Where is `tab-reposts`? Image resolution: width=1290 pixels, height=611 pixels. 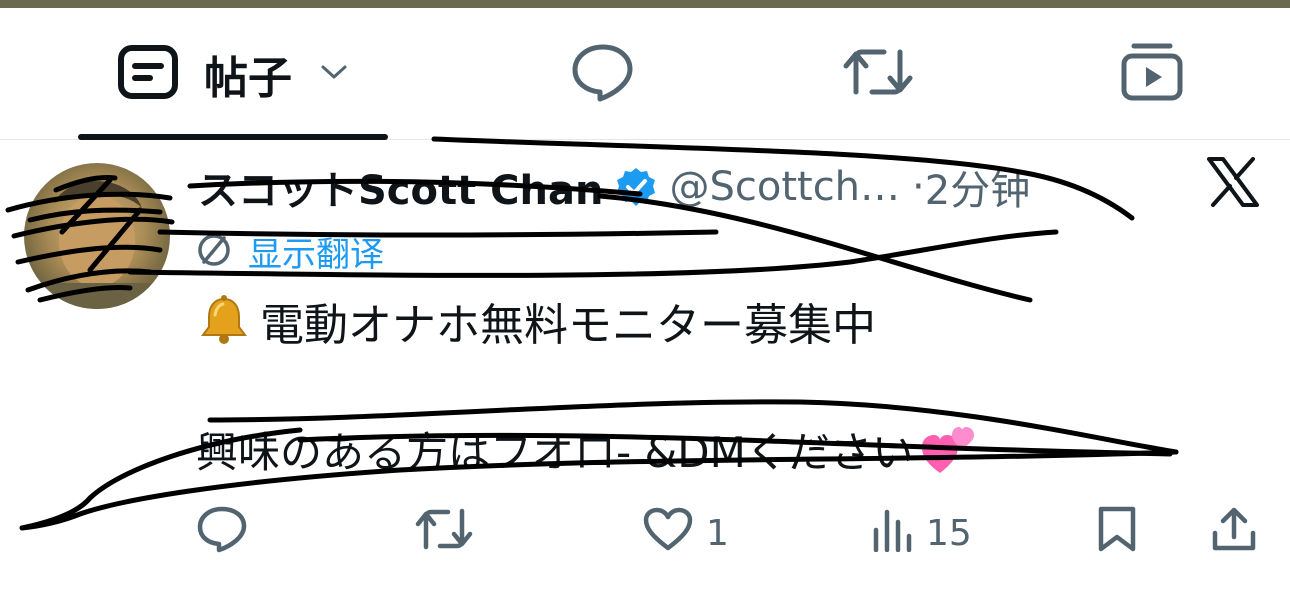
tab-reposts is located at coordinates (878, 74).